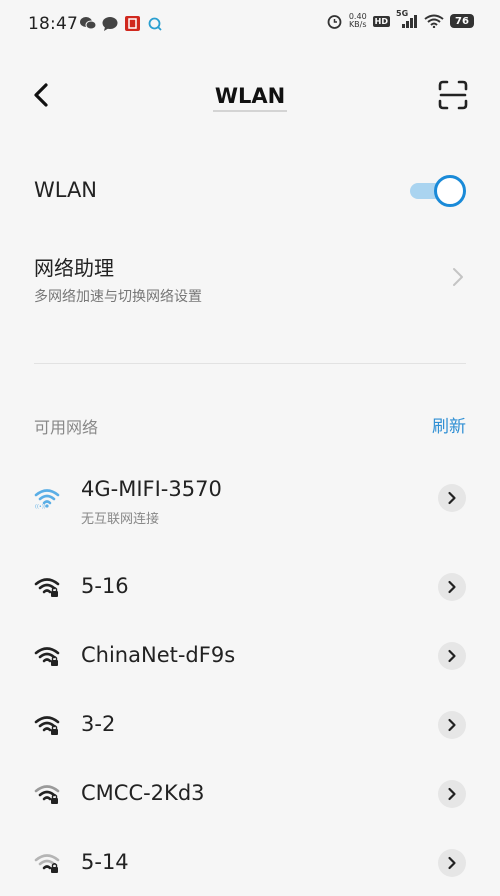 Image resolution: width=500 pixels, height=896 pixels. Describe the element at coordinates (250, 863) in the screenshot. I see `network-item: 5-14` at that location.